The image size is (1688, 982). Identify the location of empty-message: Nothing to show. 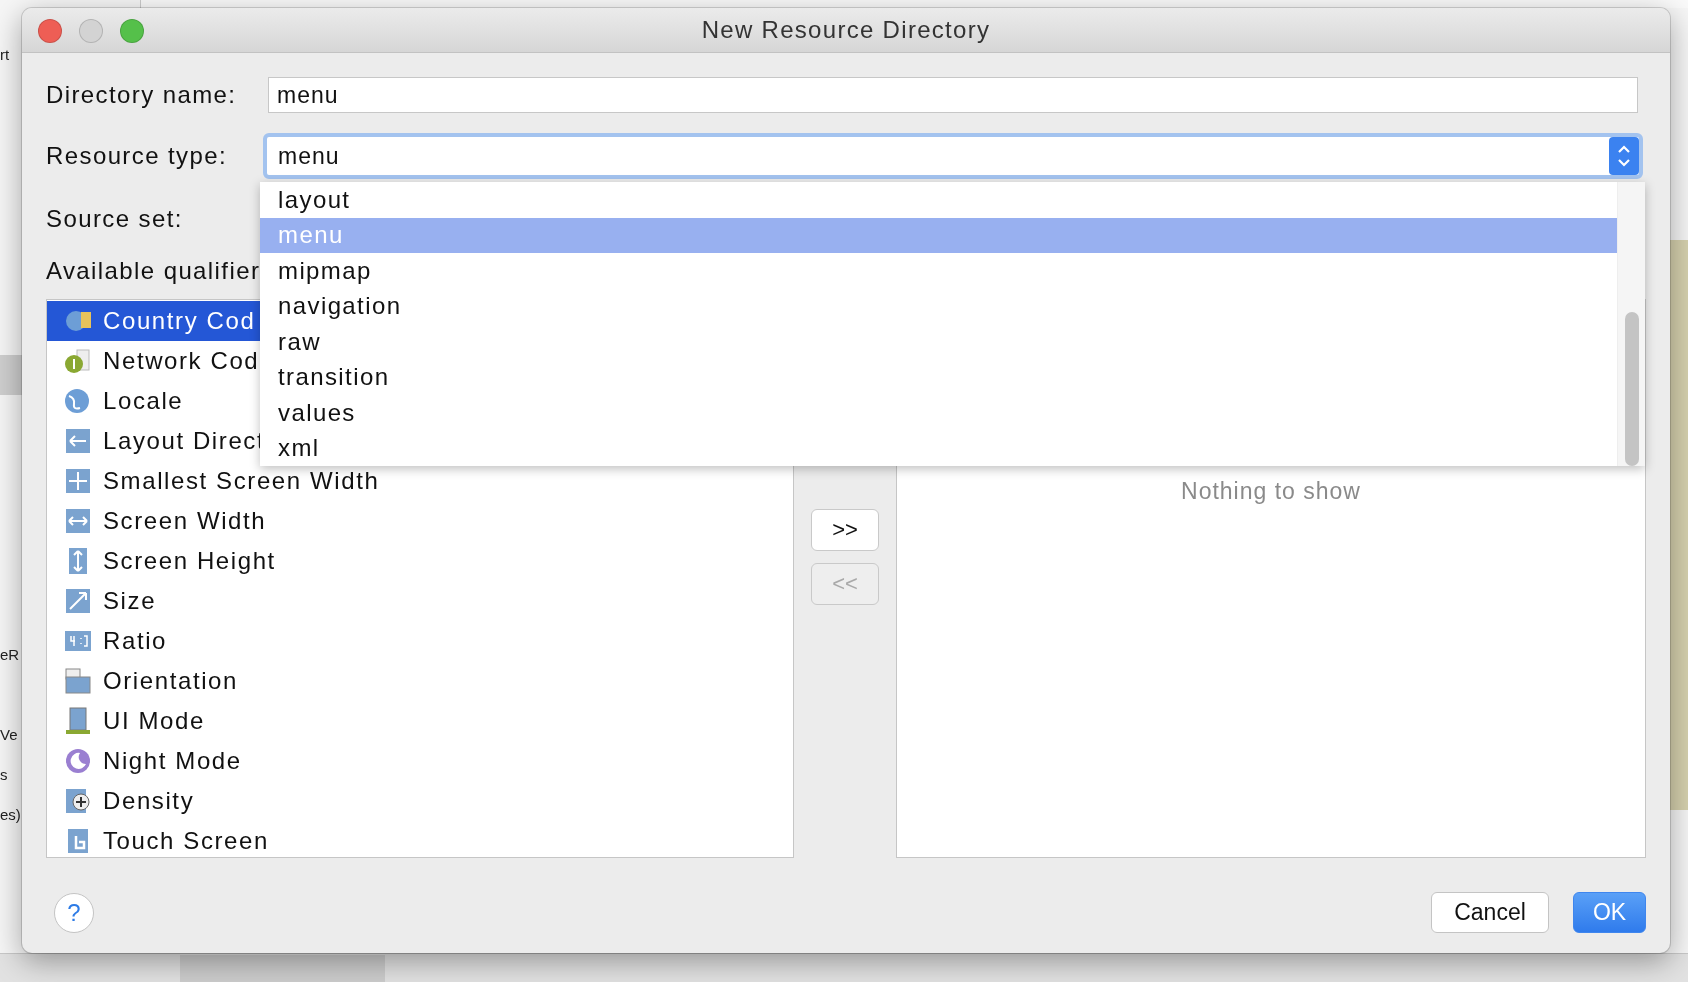
(1271, 492).